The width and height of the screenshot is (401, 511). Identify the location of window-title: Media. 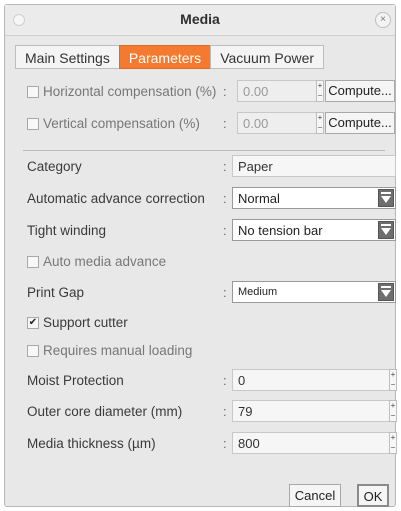
(200, 19).